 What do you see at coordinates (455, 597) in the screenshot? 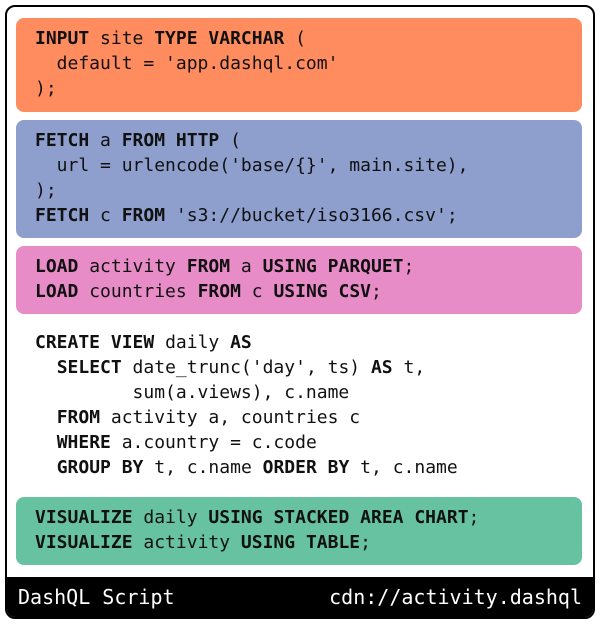
I see `script-path: cdn://activity.dashql` at bounding box center [455, 597].